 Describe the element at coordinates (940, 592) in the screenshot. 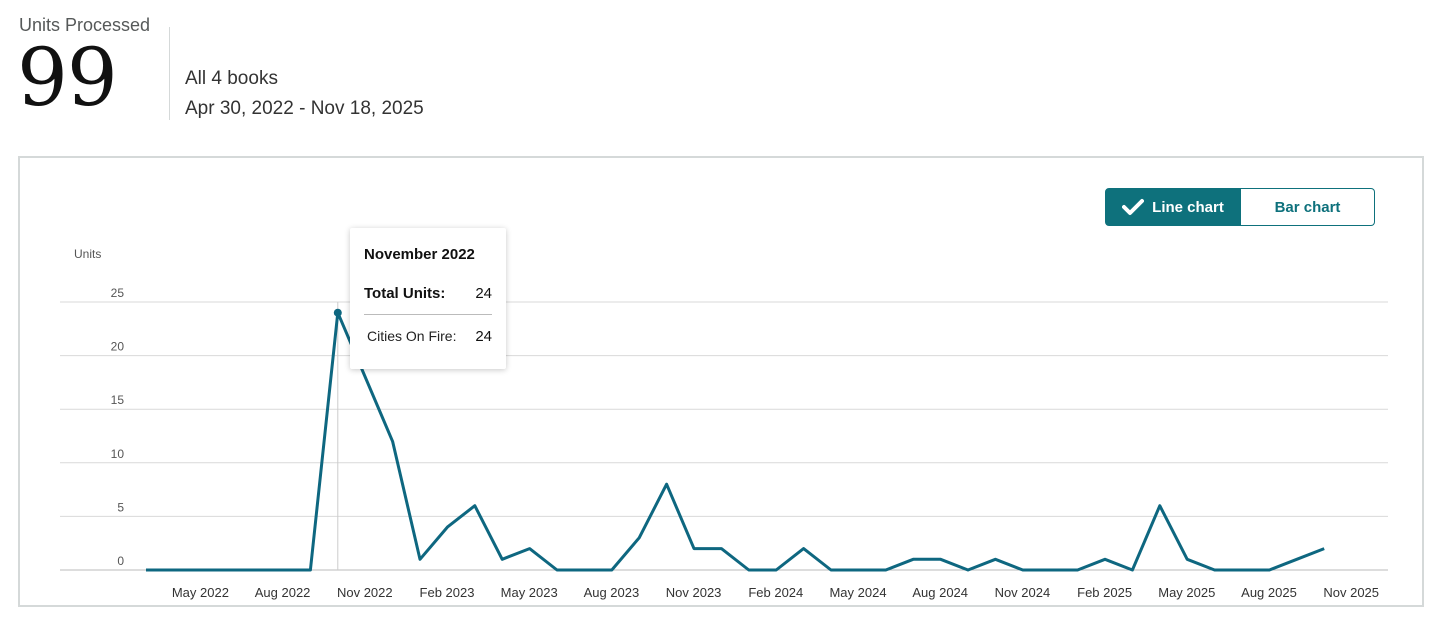

I see `x-tick-label: Aug 2024` at that location.